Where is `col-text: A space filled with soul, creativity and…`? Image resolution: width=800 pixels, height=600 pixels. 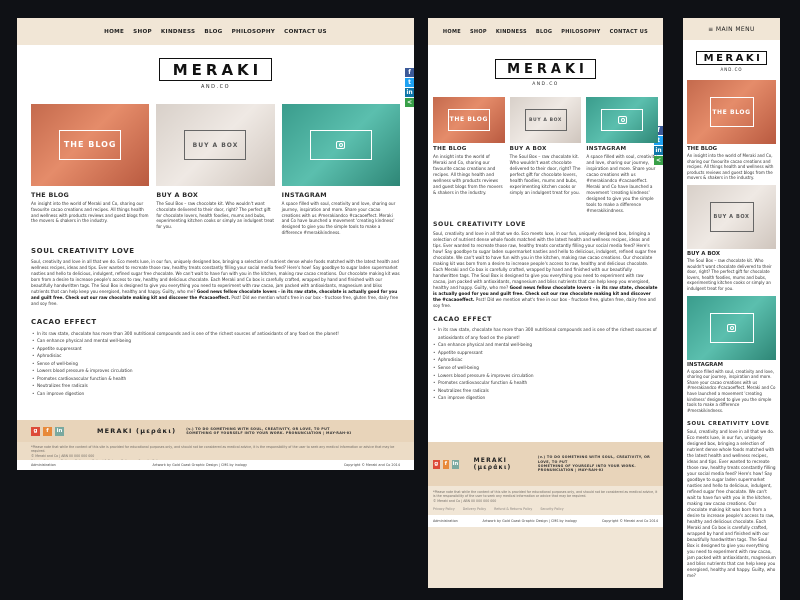 col-text: A space filled with soul, creativity and… is located at coordinates (621, 183).